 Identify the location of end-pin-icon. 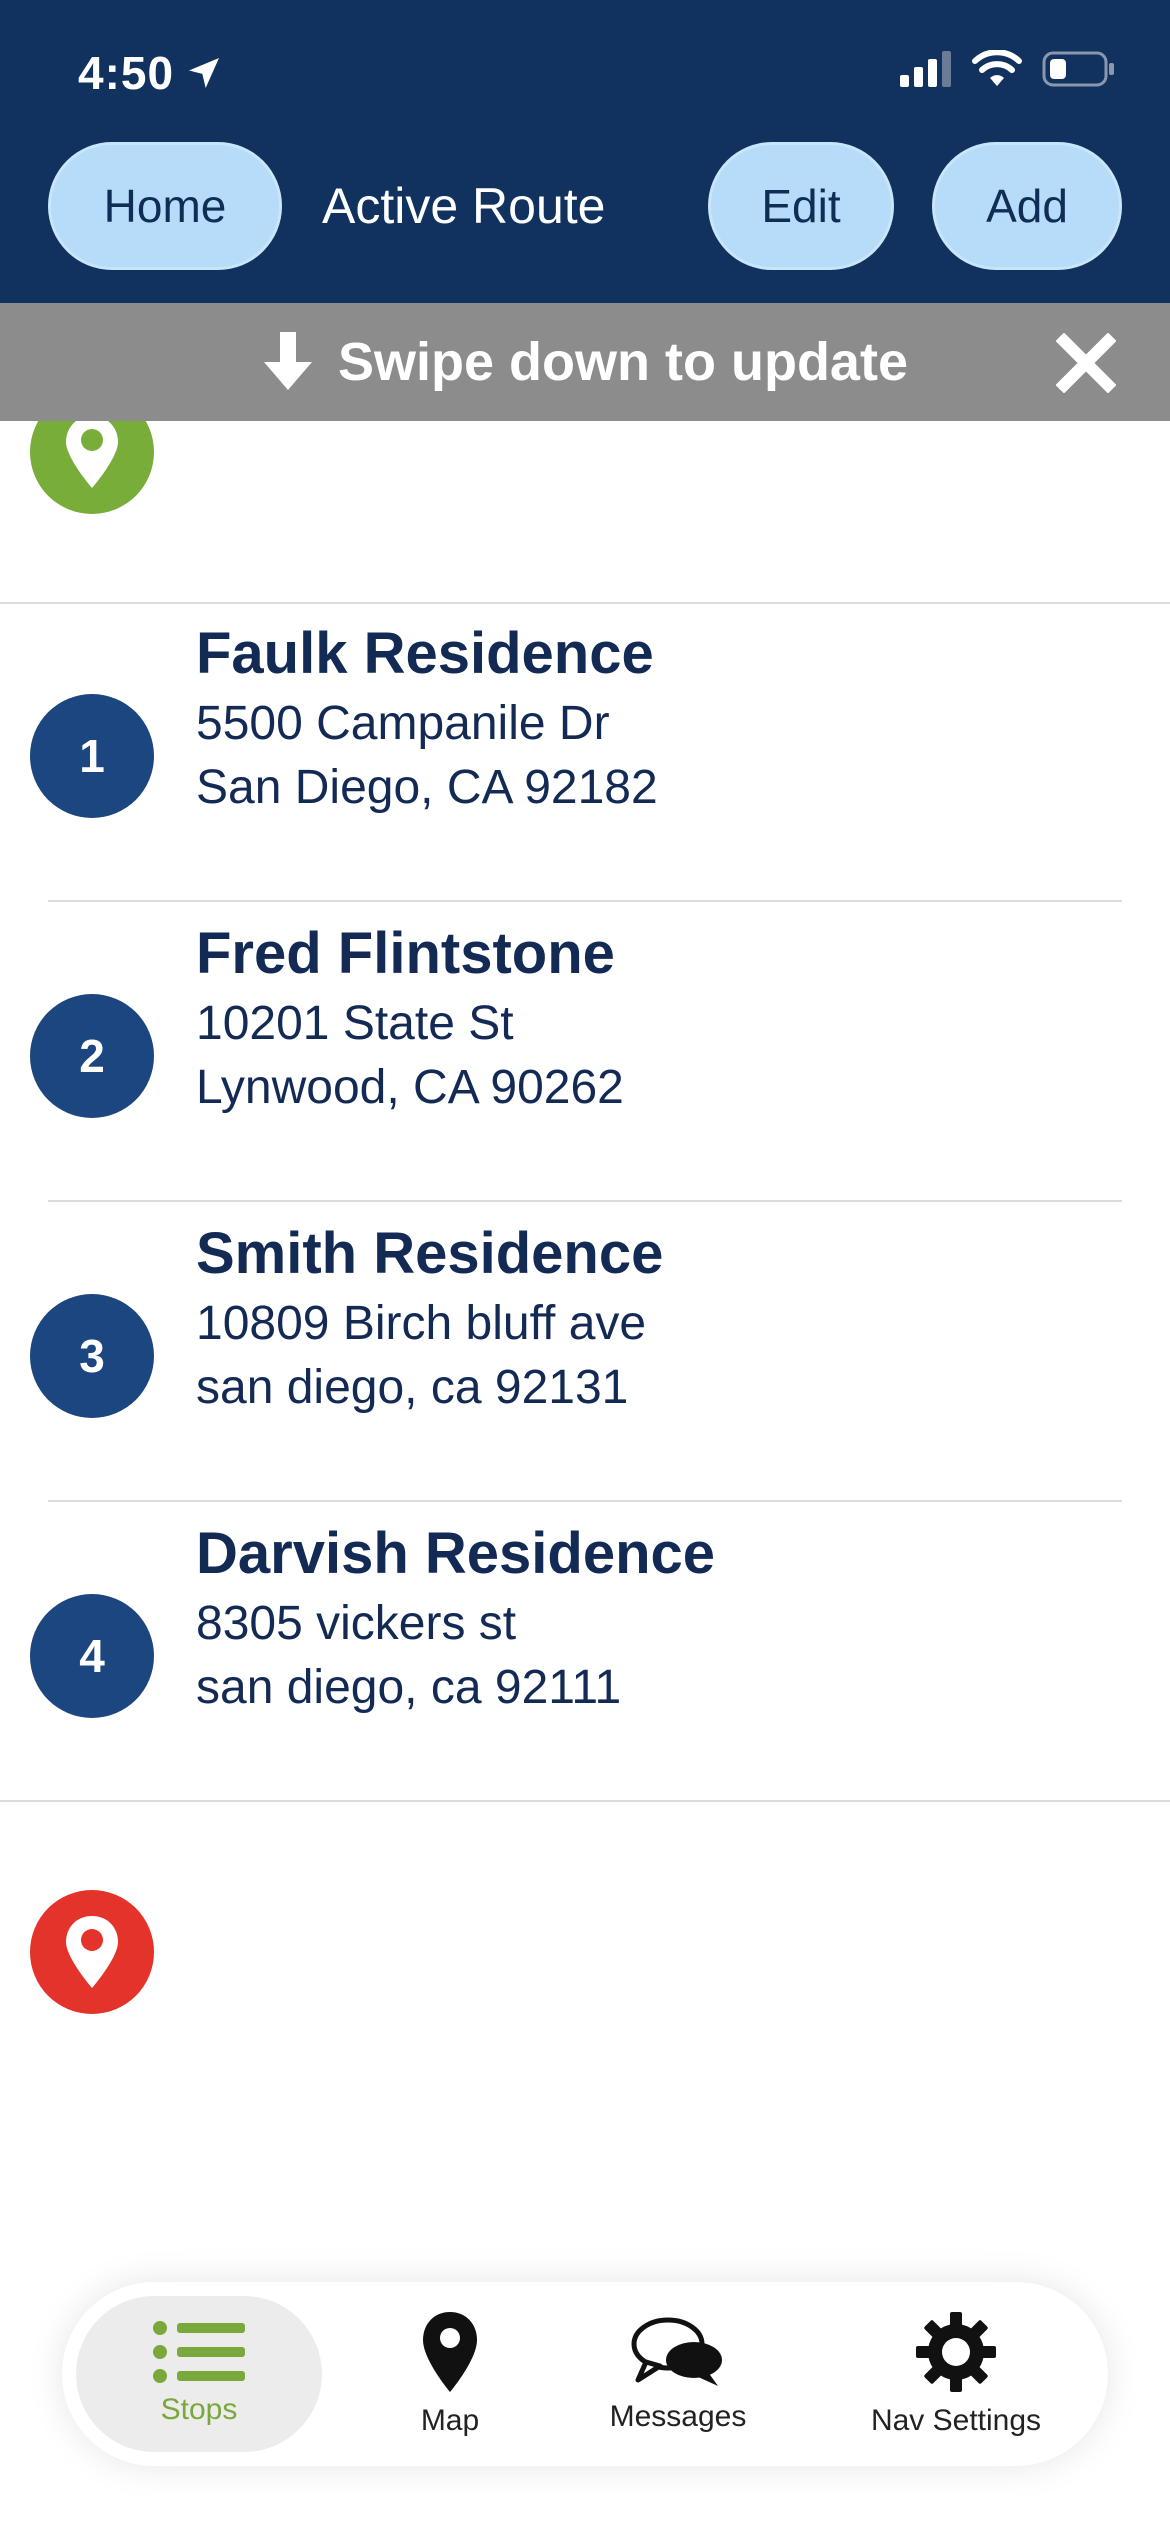
(92, 1952).